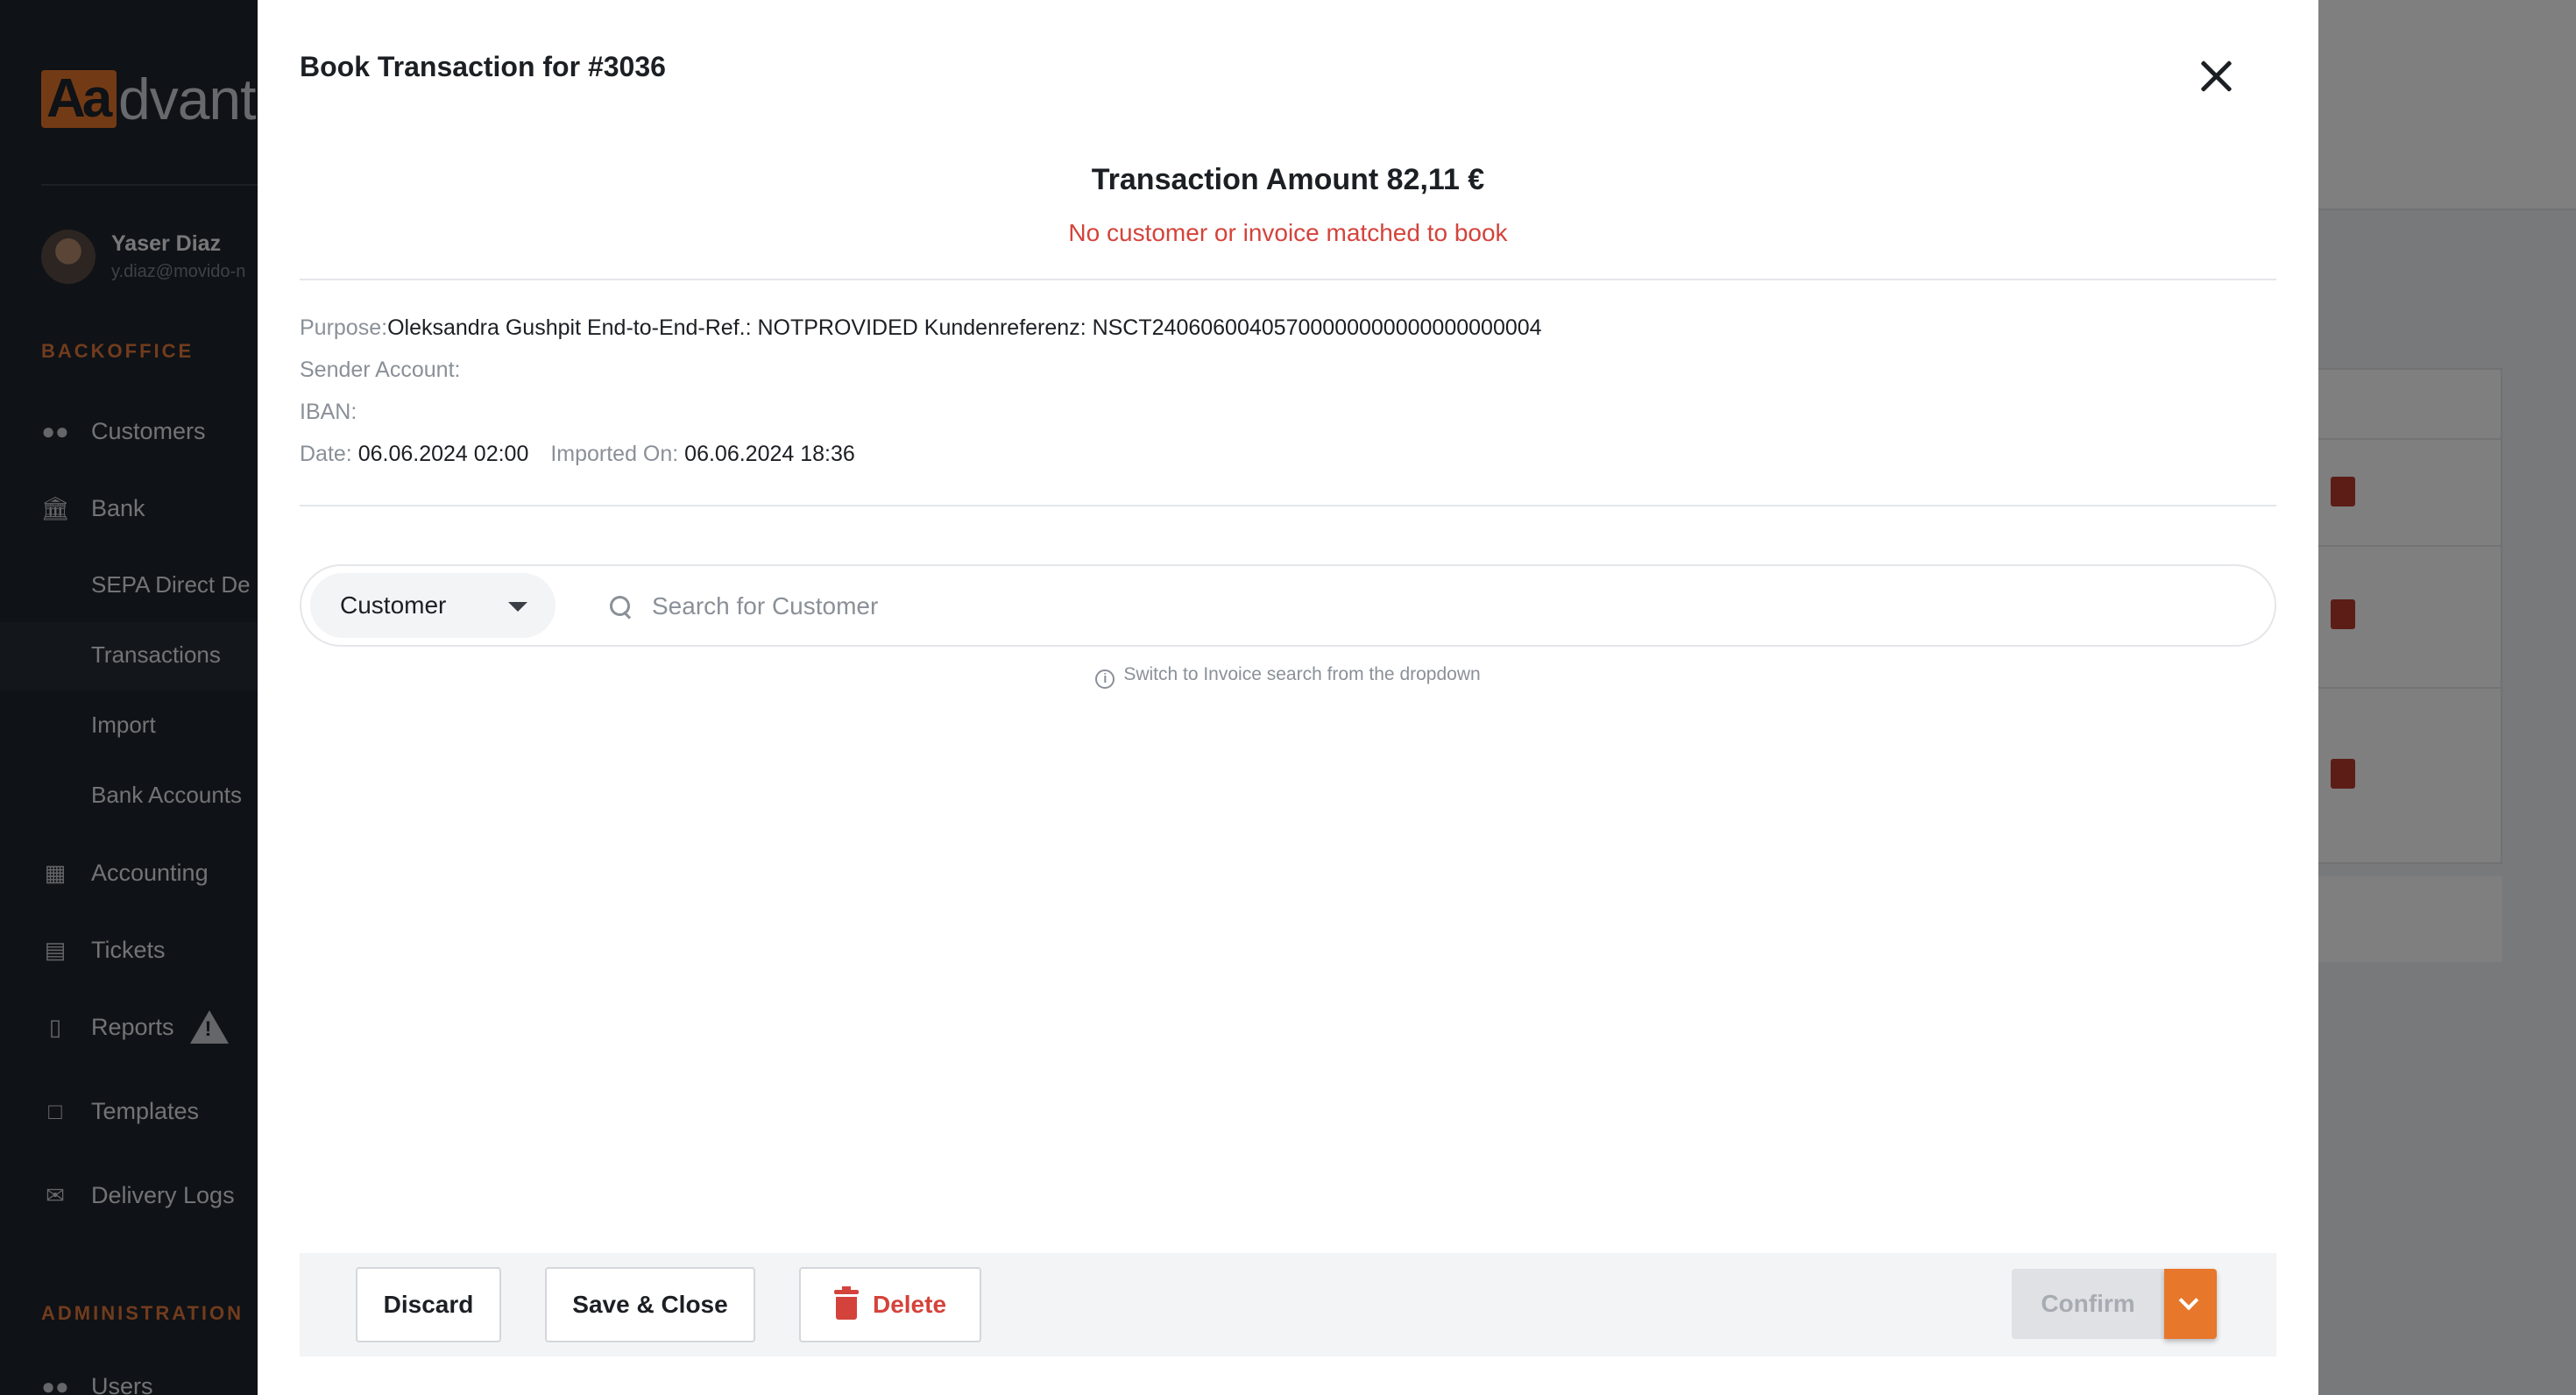 This screenshot has height=1395, width=2576. Describe the element at coordinates (483, 66) in the screenshot. I see `modal-title: Book Transaction for #3036` at that location.